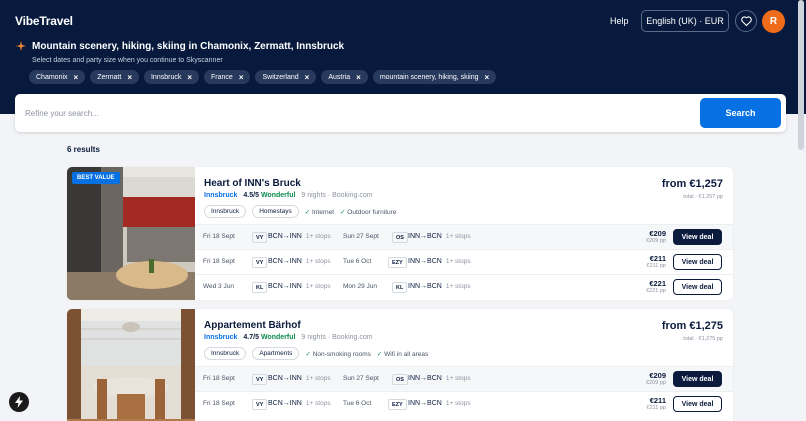 The width and height of the screenshot is (806, 421). I want to click on hotel-rating: 4.7/5, so click(251, 337).